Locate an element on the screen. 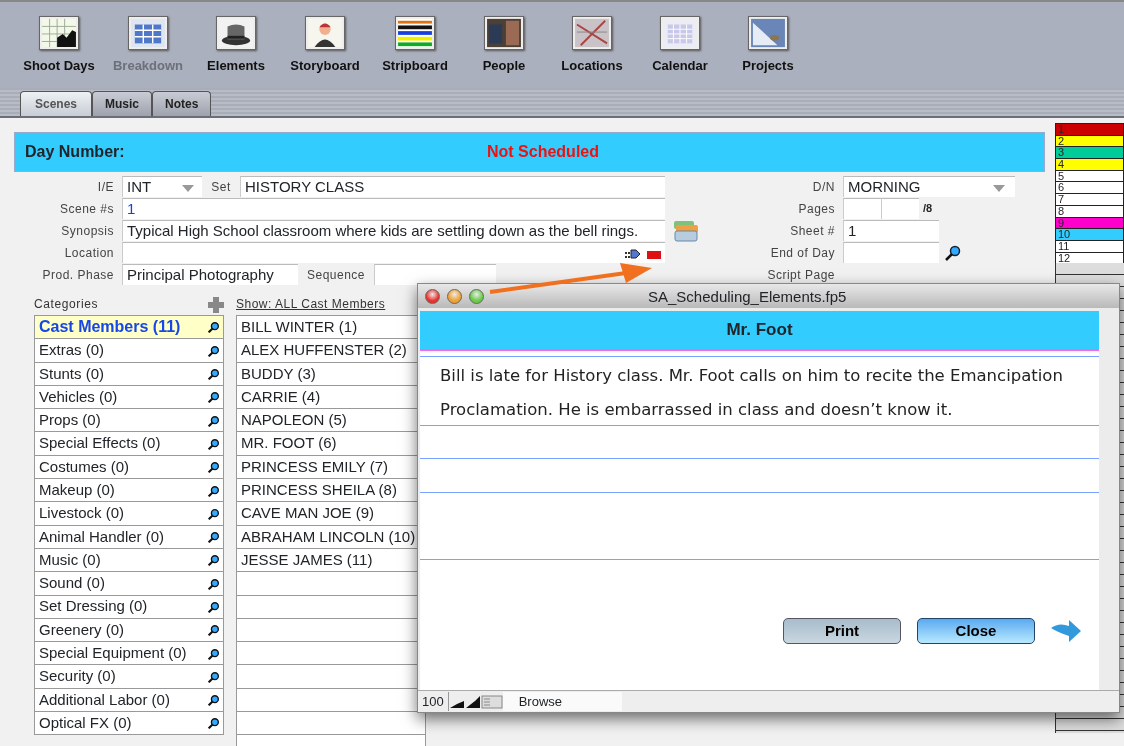  toolbar-button: Projects is located at coordinates (768, 52).